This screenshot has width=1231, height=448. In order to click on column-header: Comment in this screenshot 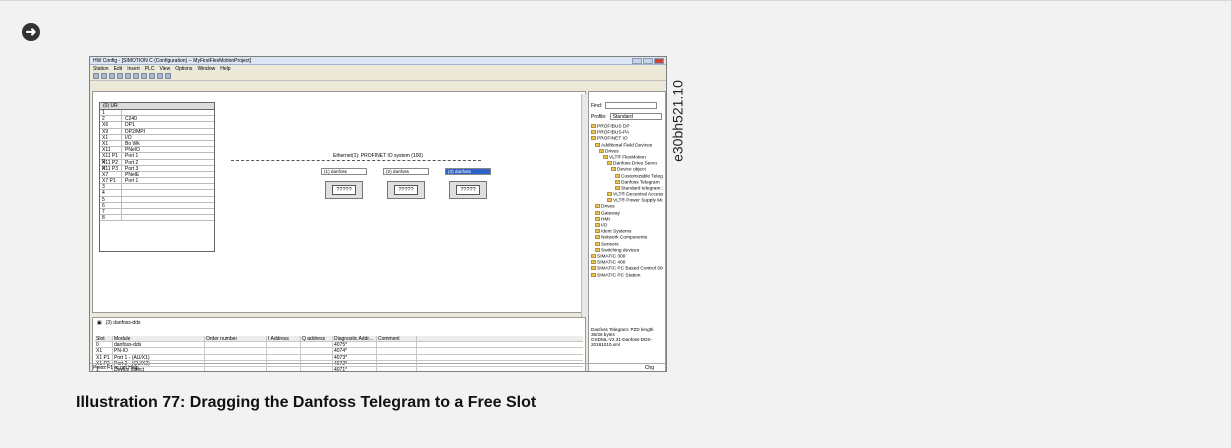, I will do `click(397, 339)`.